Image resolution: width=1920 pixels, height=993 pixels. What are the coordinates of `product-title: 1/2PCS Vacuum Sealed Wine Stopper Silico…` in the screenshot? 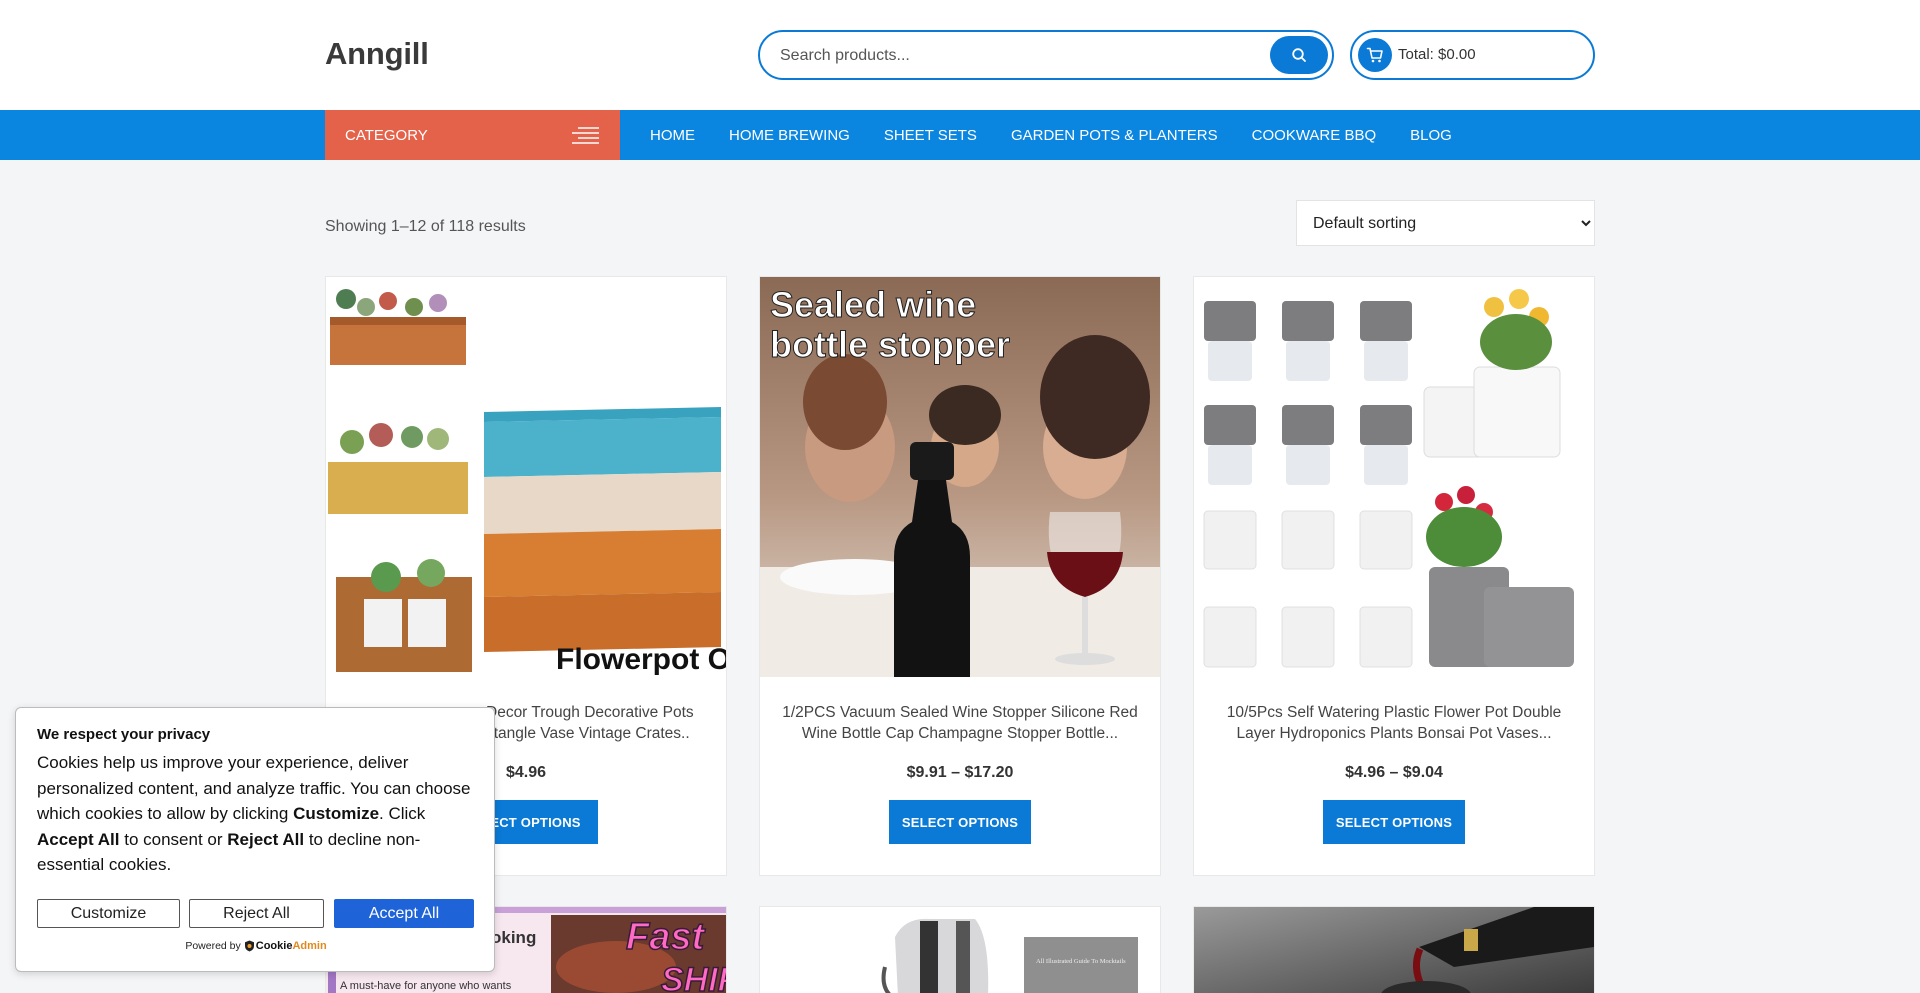 It's located at (960, 723).